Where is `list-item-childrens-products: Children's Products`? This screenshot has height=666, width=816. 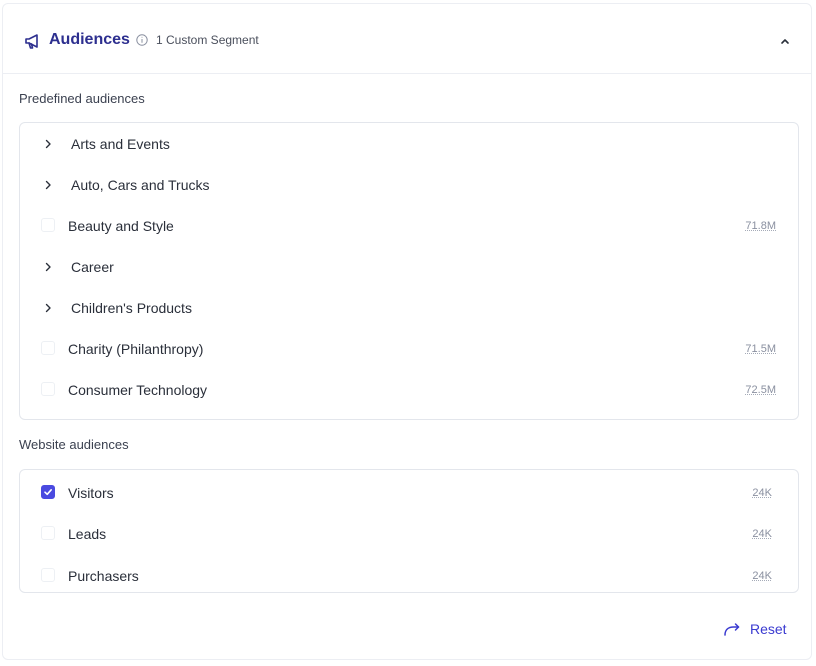 list-item-childrens-products: Children's Products is located at coordinates (409, 308).